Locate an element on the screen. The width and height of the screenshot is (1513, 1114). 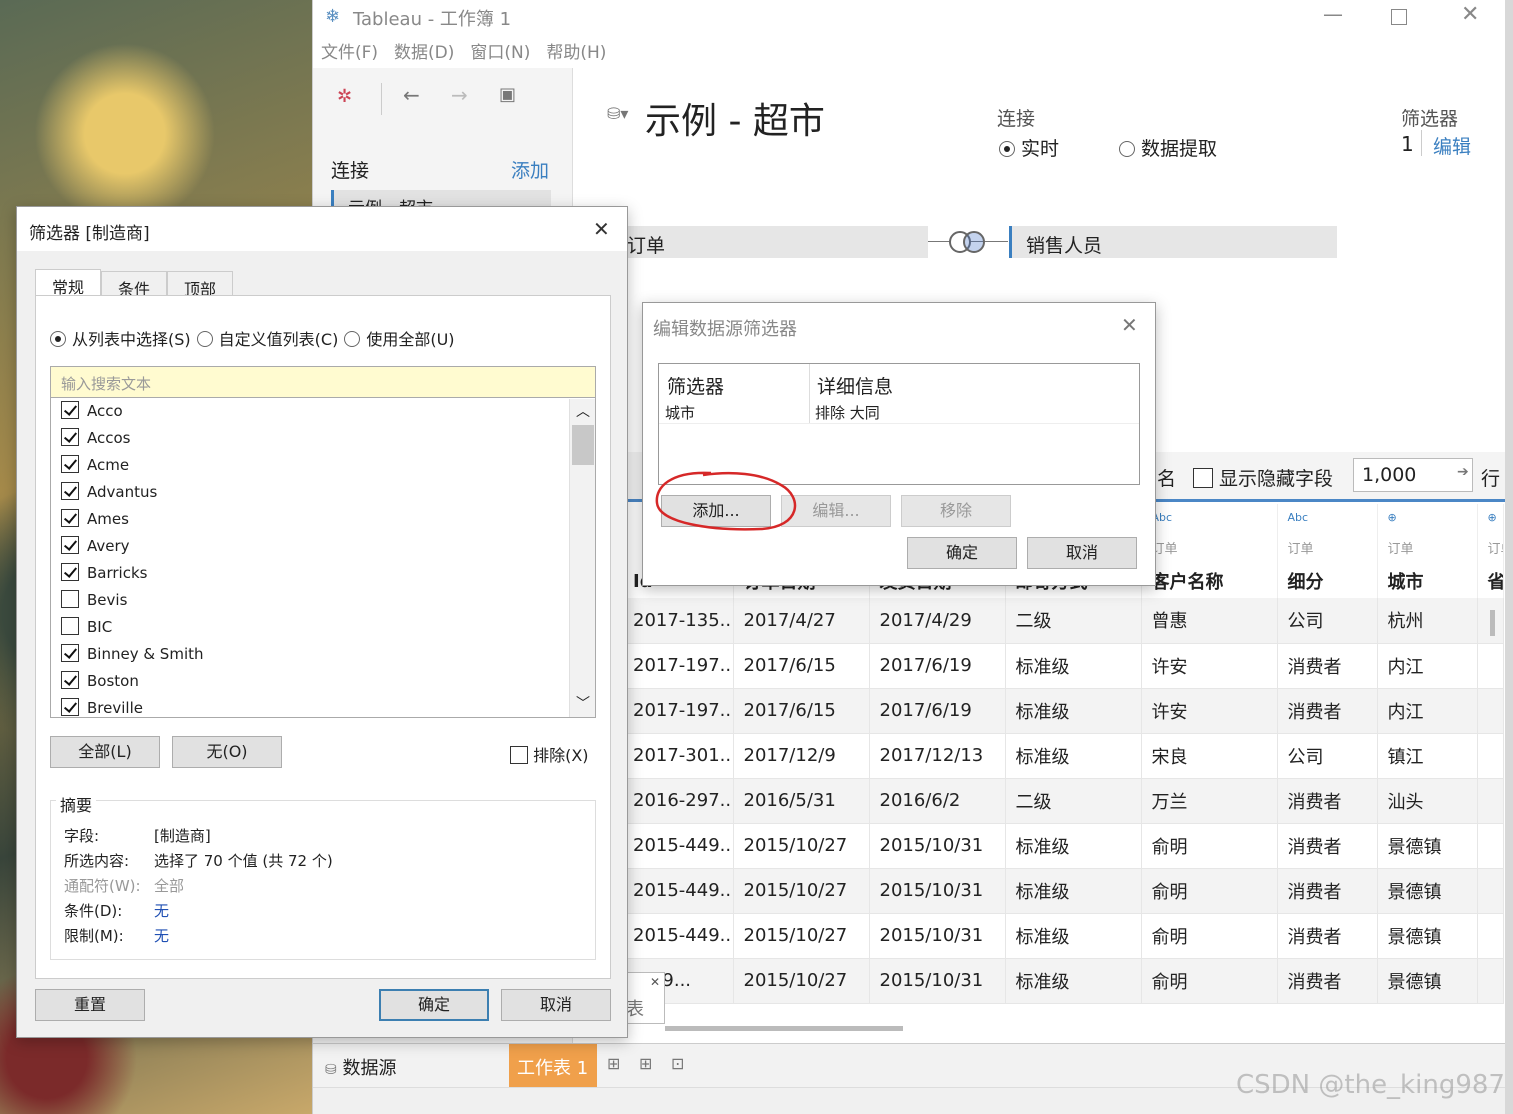
column-header: 细分 is located at coordinates (1327, 581).